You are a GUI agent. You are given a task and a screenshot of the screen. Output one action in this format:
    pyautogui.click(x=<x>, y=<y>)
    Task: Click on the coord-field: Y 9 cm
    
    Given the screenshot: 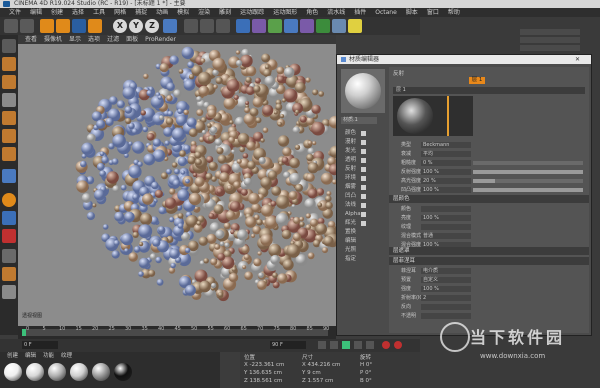 What is the action you would take?
    pyautogui.click(x=311, y=373)
    